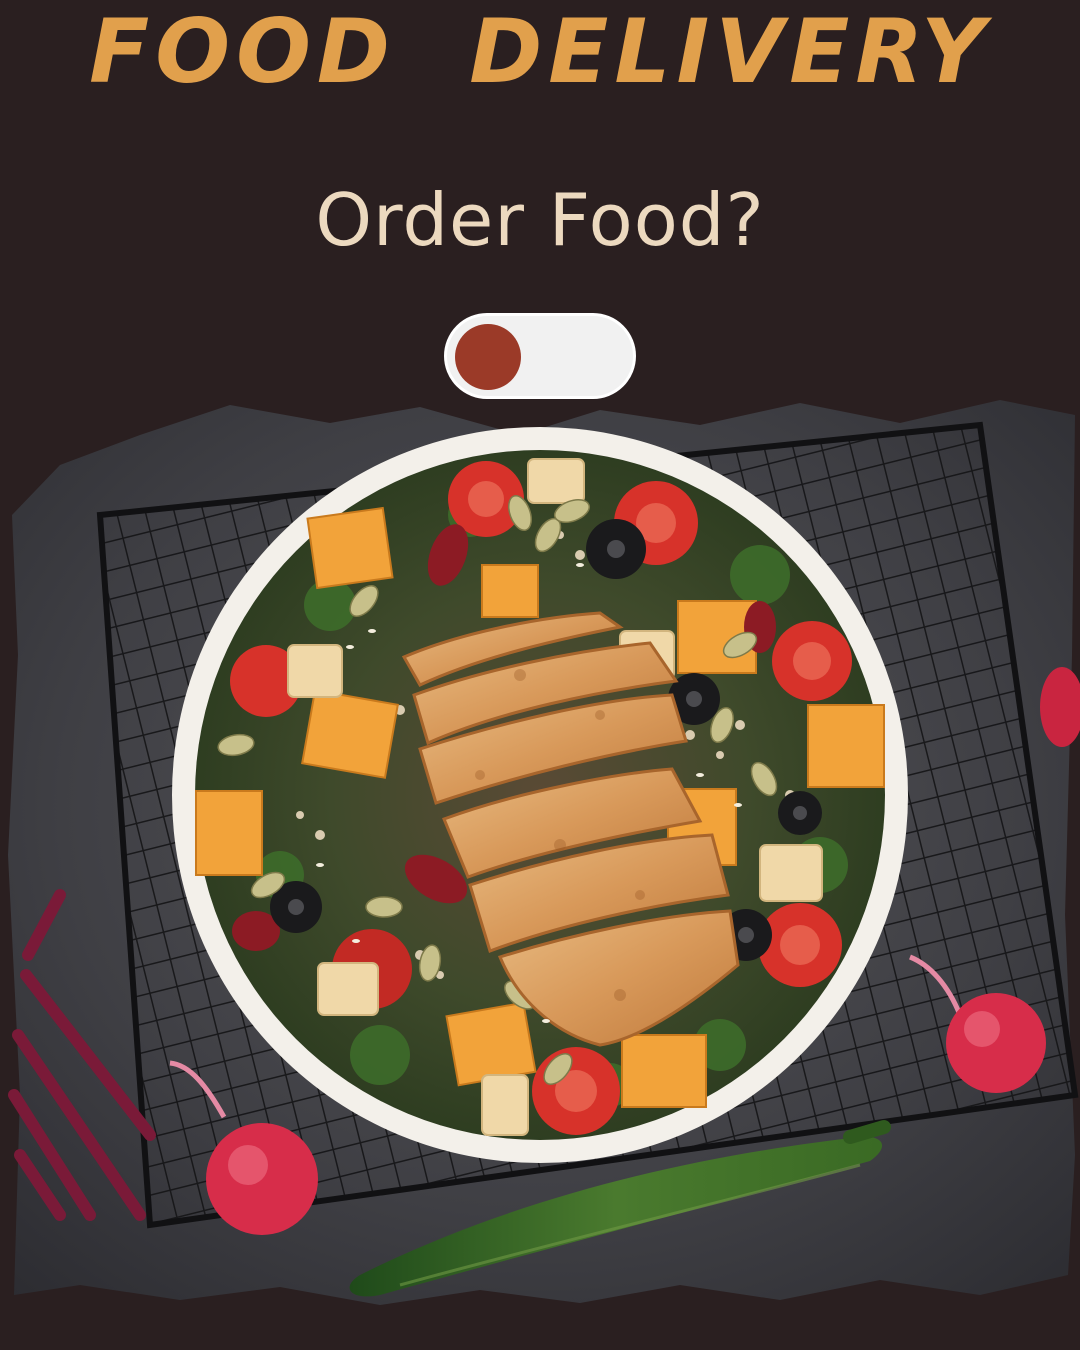 The height and width of the screenshot is (1350, 1080). Describe the element at coordinates (540, 356) in the screenshot. I see `order-food-toggle` at that location.